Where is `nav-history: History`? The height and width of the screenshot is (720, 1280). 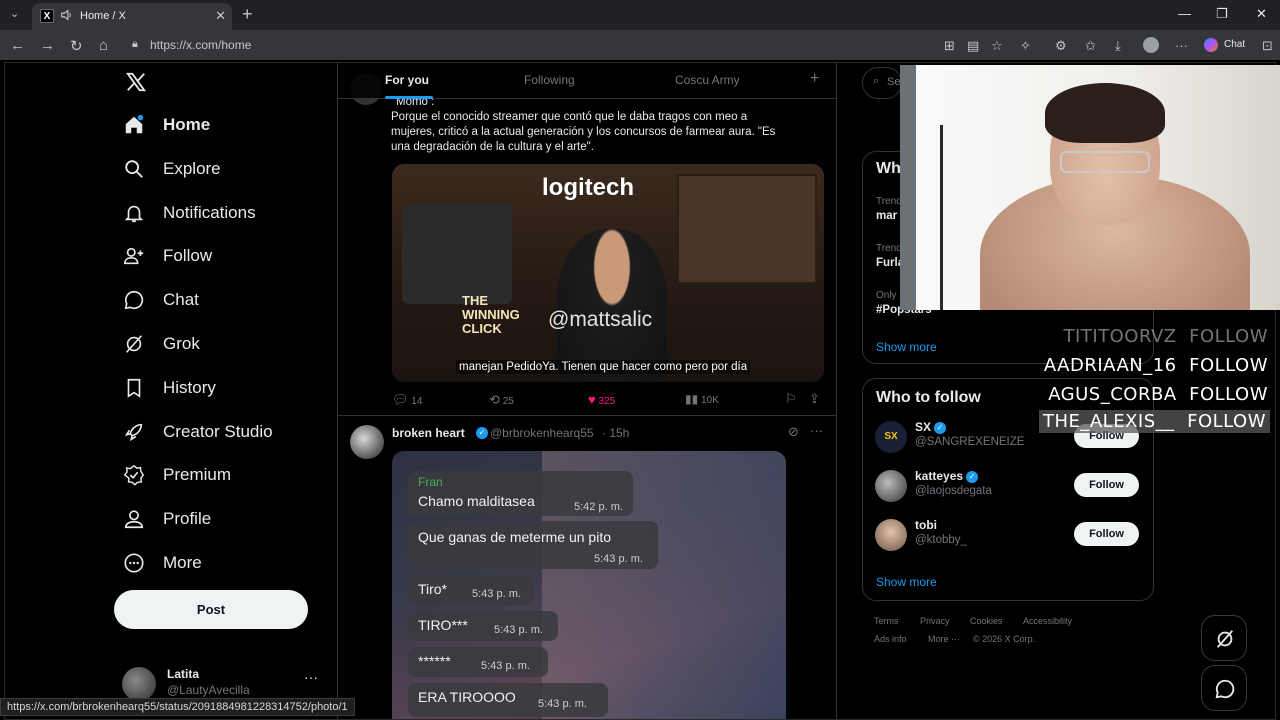
nav-history: History is located at coordinates (169, 388).